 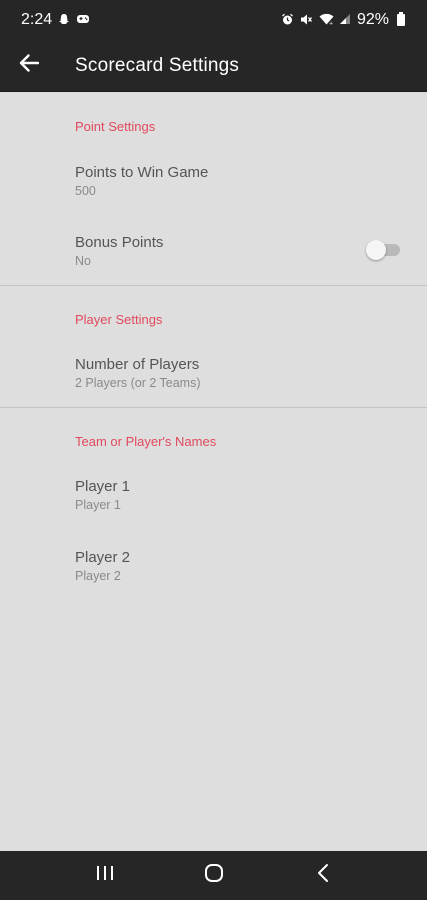 I want to click on alarm-icon, so click(x=287, y=20).